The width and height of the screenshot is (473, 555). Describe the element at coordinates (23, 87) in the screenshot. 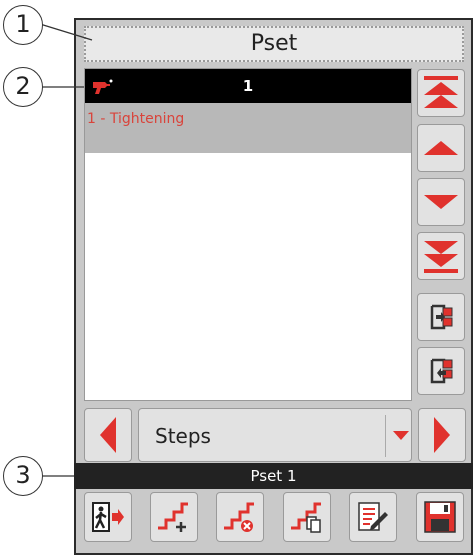

I see `callout-2: 2` at that location.